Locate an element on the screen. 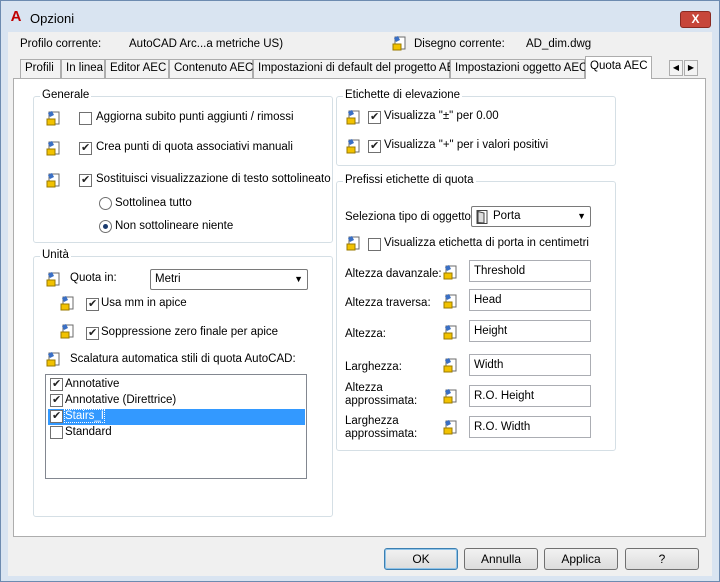 The image size is (720, 582). input-larghezza: Width is located at coordinates (530, 365).